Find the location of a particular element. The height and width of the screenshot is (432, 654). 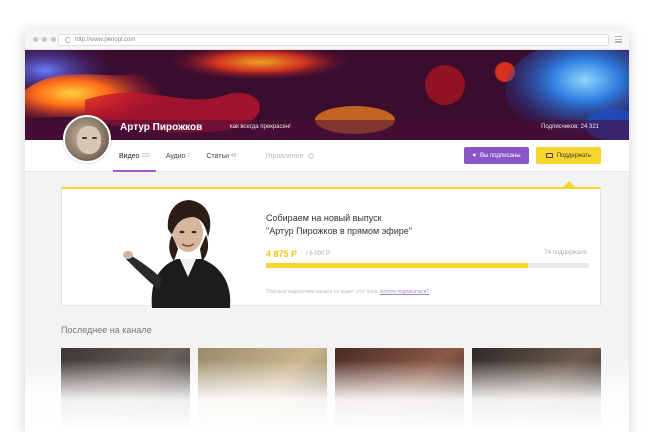

channel-tabs: Видео 123 Аудио 7 Статьи 48 Управление is located at coordinates (216, 156).